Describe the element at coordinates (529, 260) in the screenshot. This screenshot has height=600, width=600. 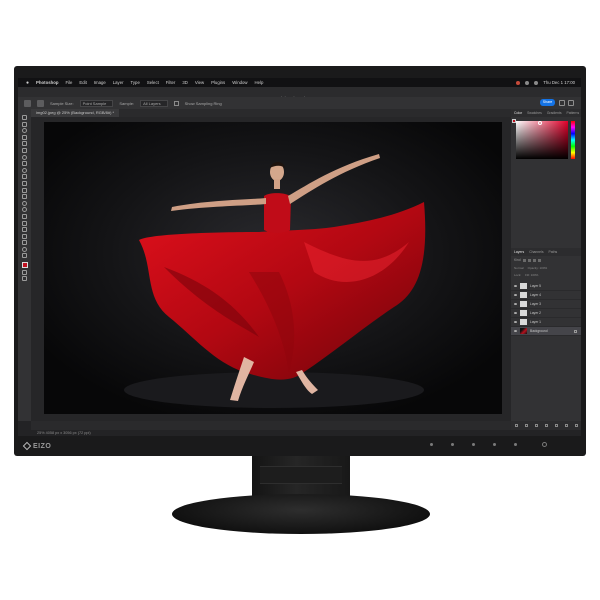
I see `filter-adjust-icon` at that location.